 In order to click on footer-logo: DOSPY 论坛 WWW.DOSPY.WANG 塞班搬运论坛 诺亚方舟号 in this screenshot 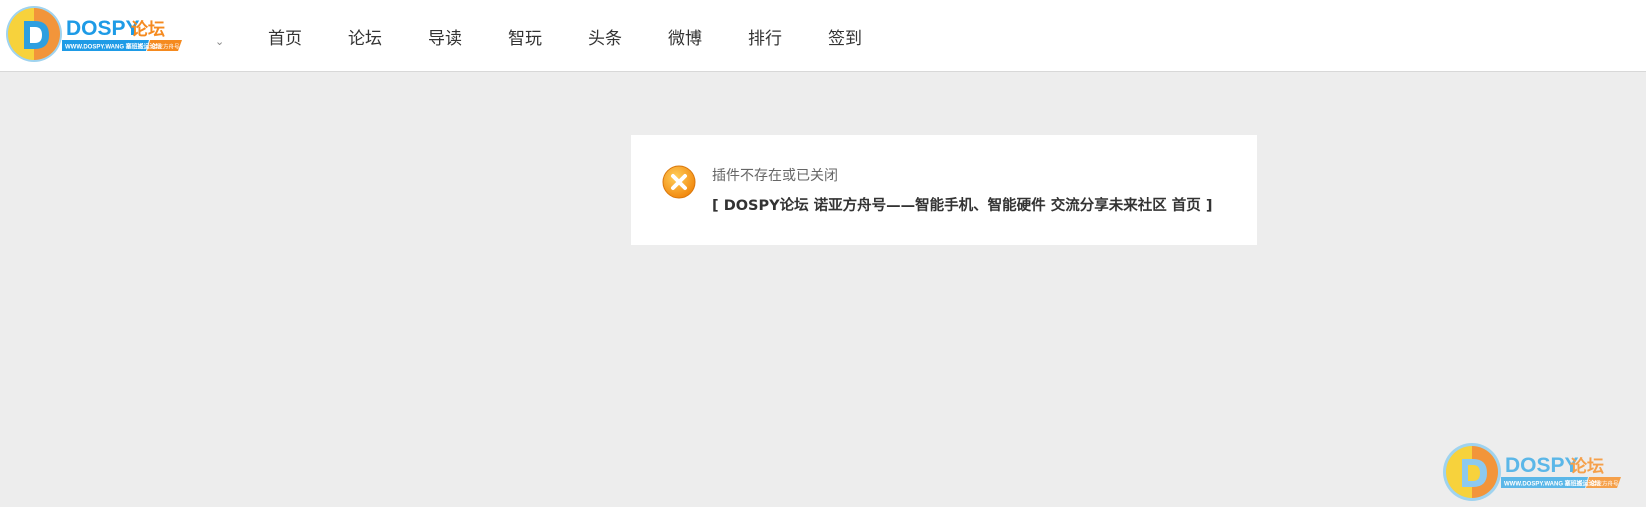, I will do `click(1532, 472)`.